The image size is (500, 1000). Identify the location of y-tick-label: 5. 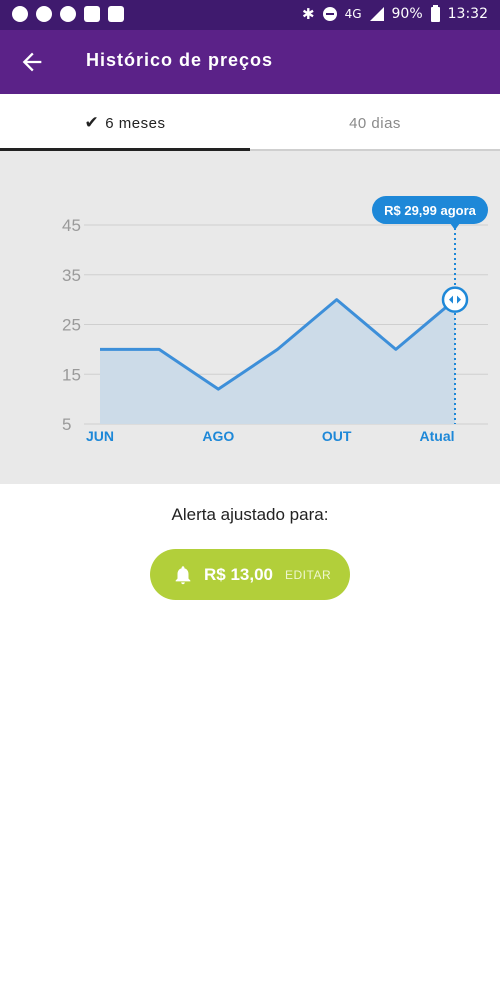
(66, 424).